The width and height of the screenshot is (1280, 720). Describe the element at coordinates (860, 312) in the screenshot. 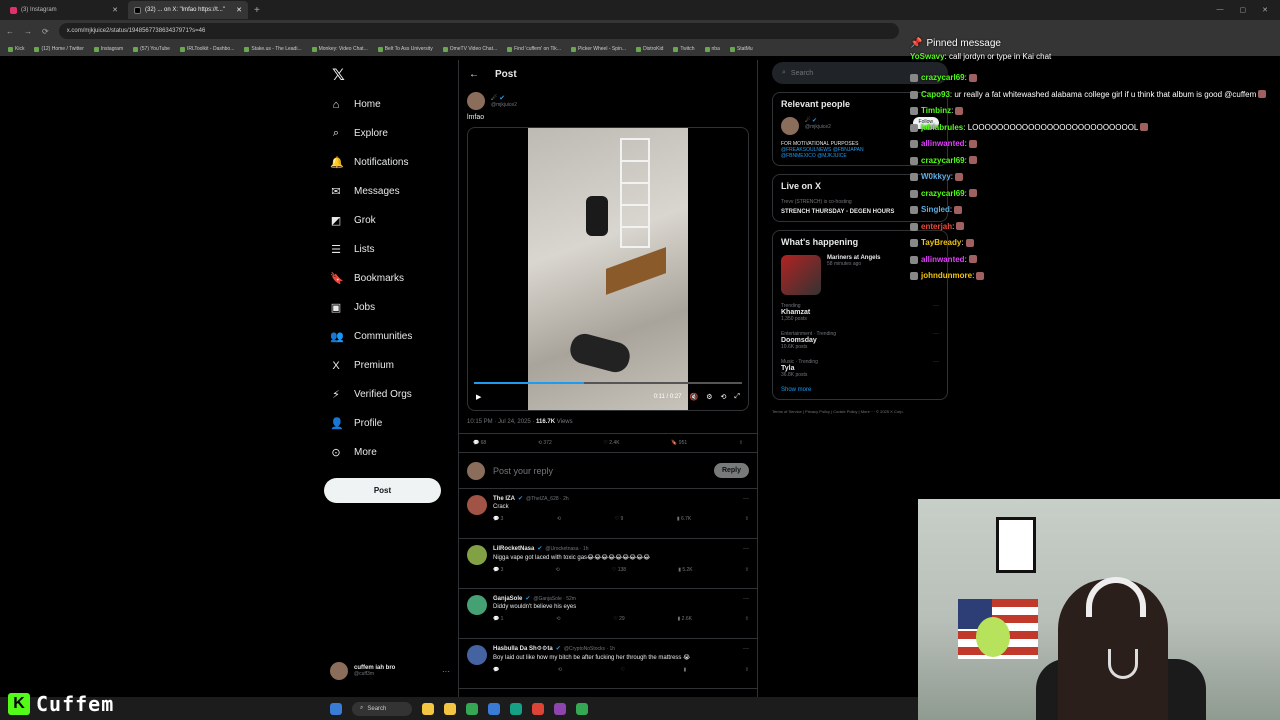

I see `trend-item: Trending Khamzat 1,350 posts ···` at that location.